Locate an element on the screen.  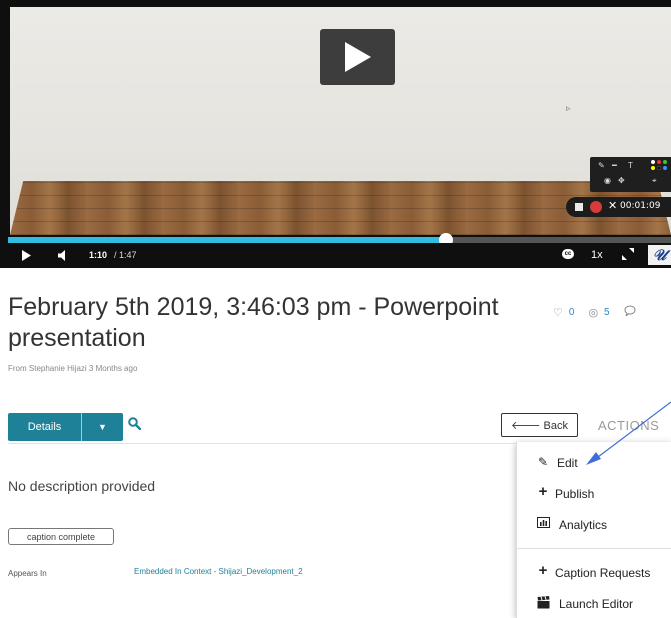
volume-icon is located at coordinates (62, 256).